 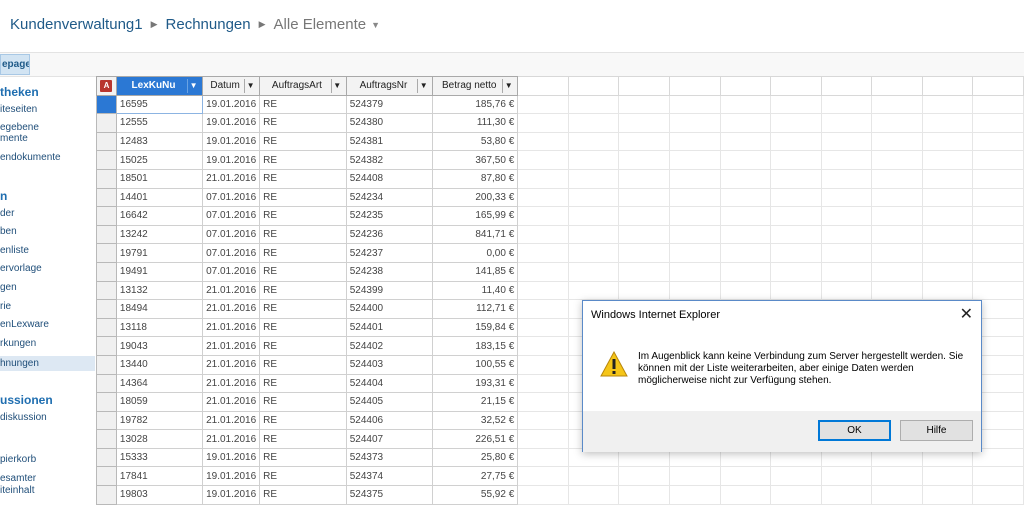 I want to click on table-cell: 524237, so click(x=389, y=253).